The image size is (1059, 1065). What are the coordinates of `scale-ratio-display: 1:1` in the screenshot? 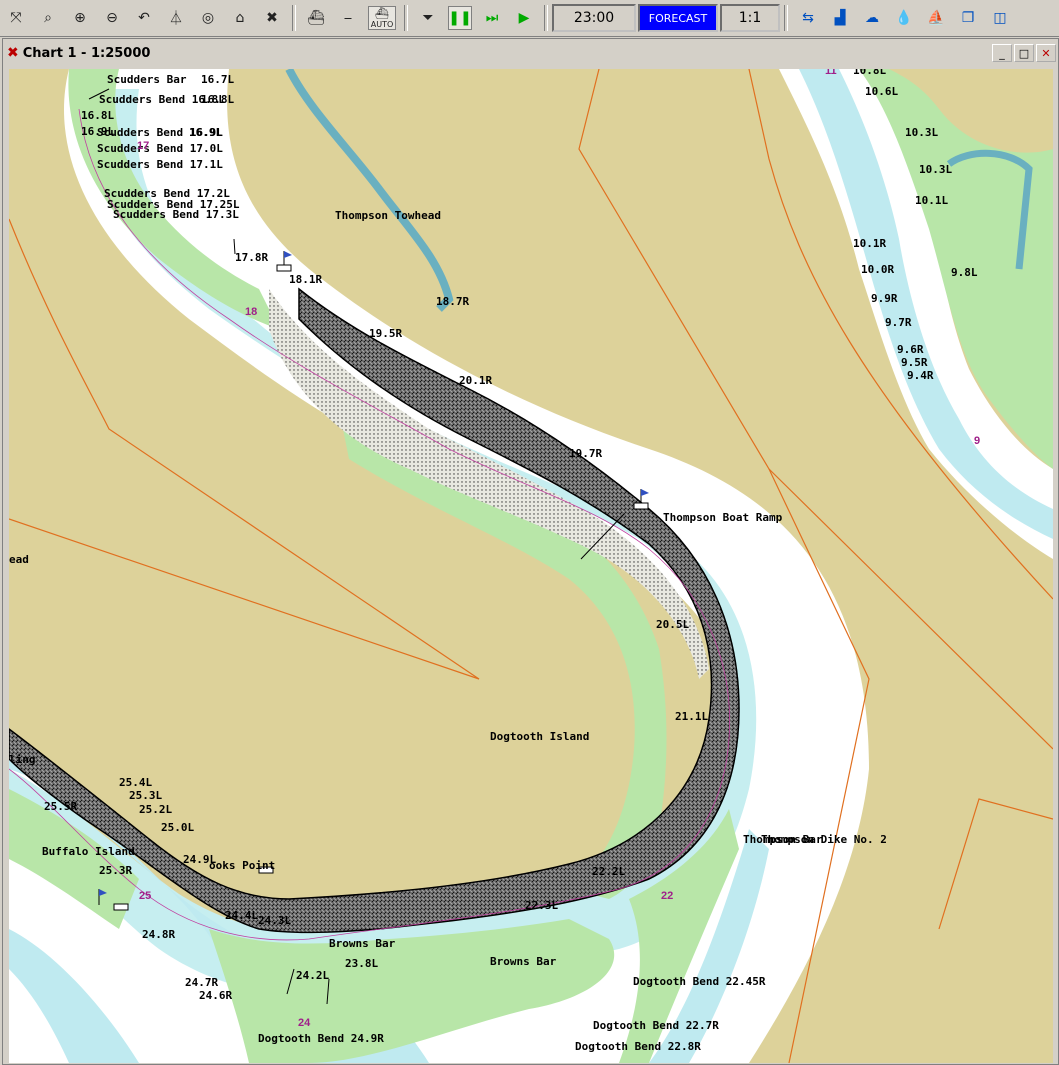 It's located at (750, 18).